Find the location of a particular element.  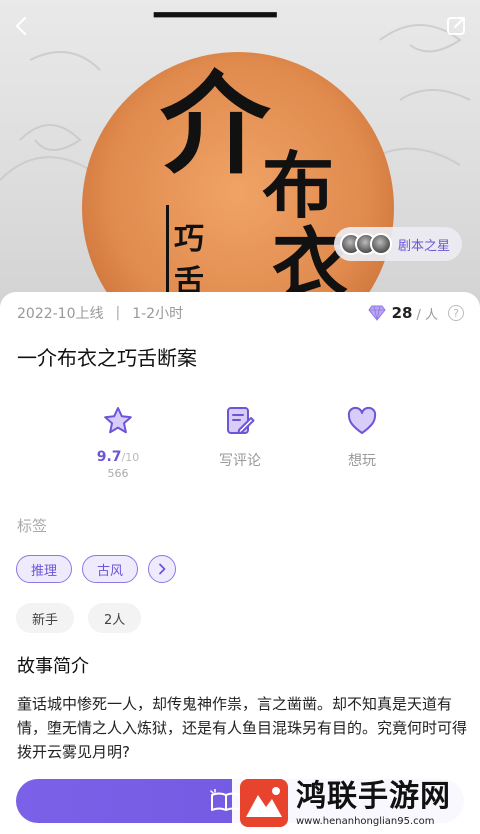

players-count: 28 is located at coordinates (402, 313).